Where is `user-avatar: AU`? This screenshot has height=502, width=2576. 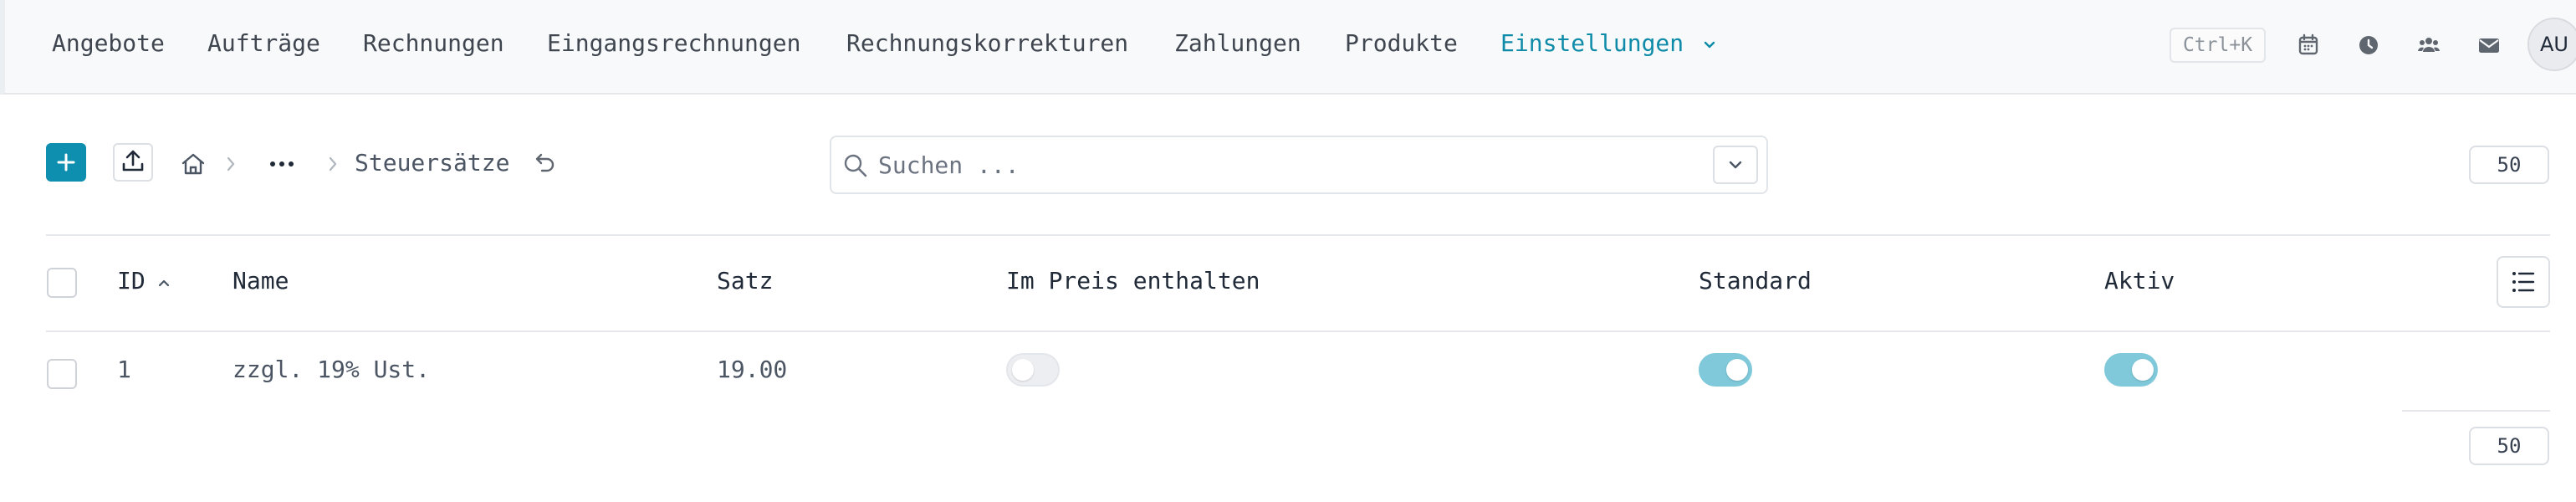
user-avatar: AU is located at coordinates (2551, 45).